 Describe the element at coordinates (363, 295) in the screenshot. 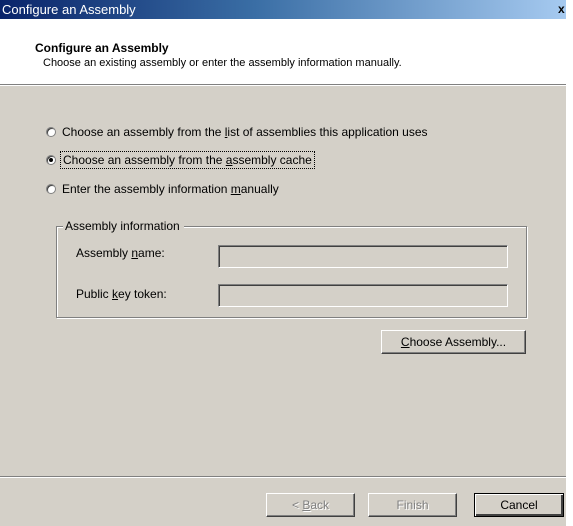

I see `public-key-token-field` at that location.